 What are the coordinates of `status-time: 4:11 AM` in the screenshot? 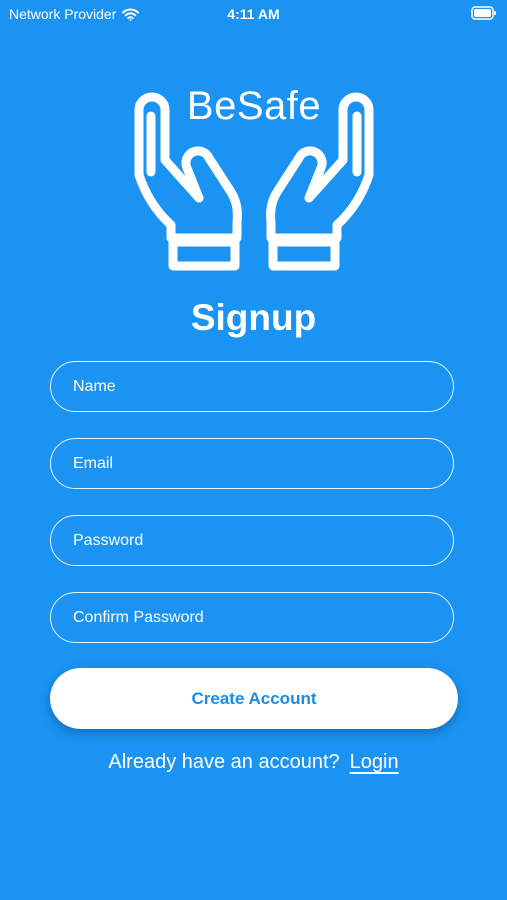 It's located at (253, 14).